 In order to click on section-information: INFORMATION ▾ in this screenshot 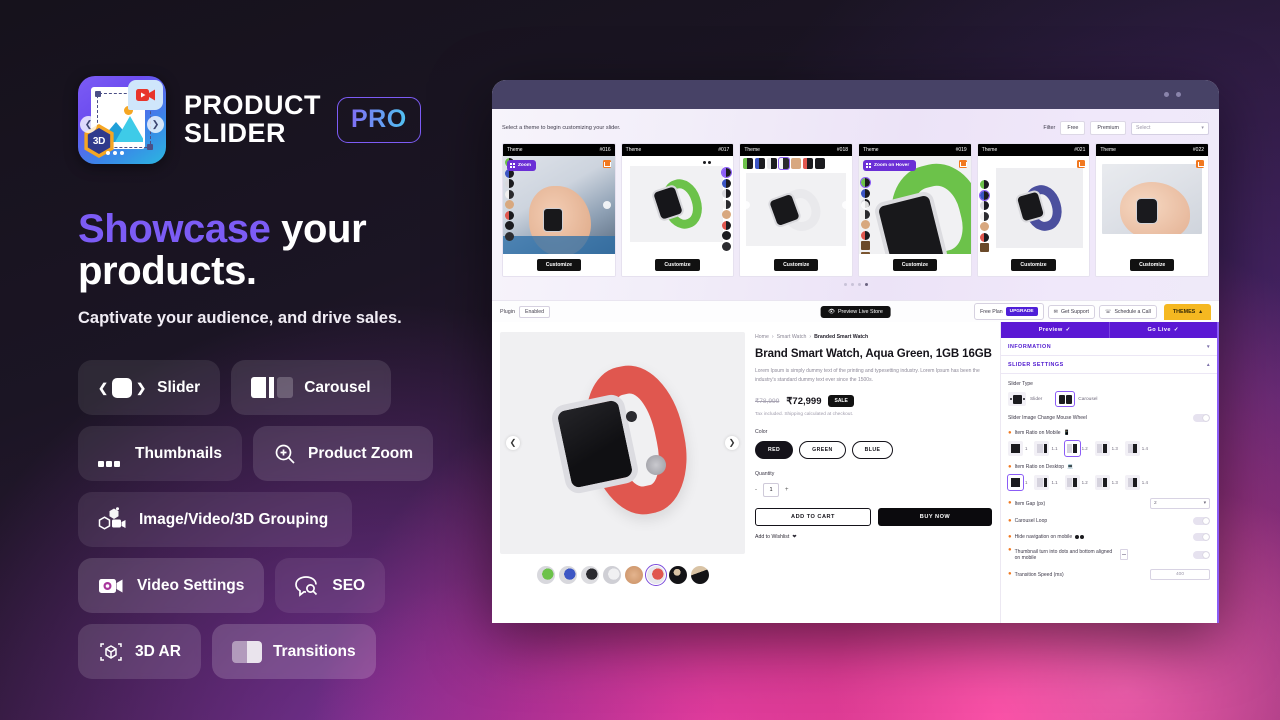, I will do `click(1109, 347)`.